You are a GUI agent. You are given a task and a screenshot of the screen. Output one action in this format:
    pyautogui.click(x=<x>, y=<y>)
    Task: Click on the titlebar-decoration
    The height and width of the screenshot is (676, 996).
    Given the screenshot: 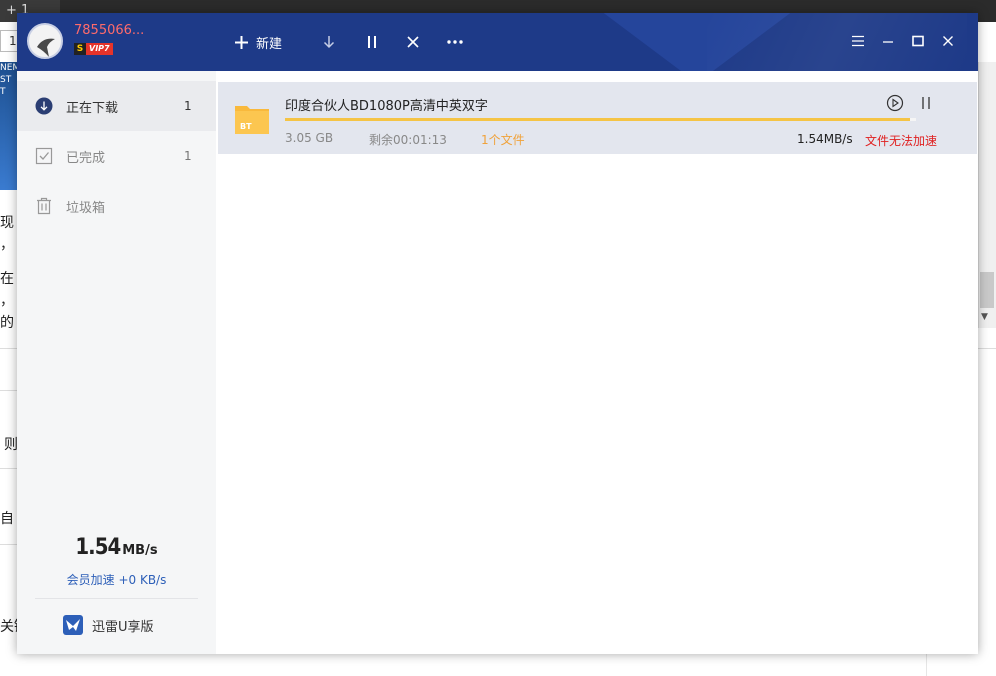 What is the action you would take?
    pyautogui.click(x=837, y=42)
    